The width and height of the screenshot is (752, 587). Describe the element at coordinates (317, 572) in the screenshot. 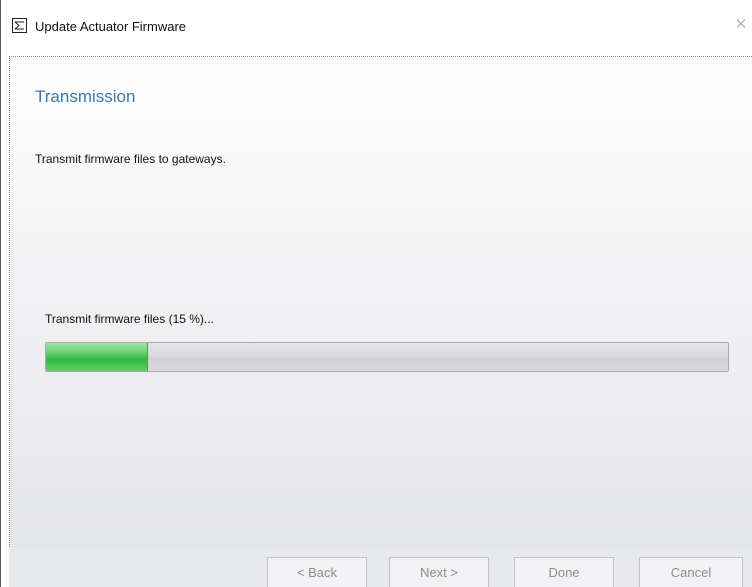

I see `back-button: < Back` at that location.